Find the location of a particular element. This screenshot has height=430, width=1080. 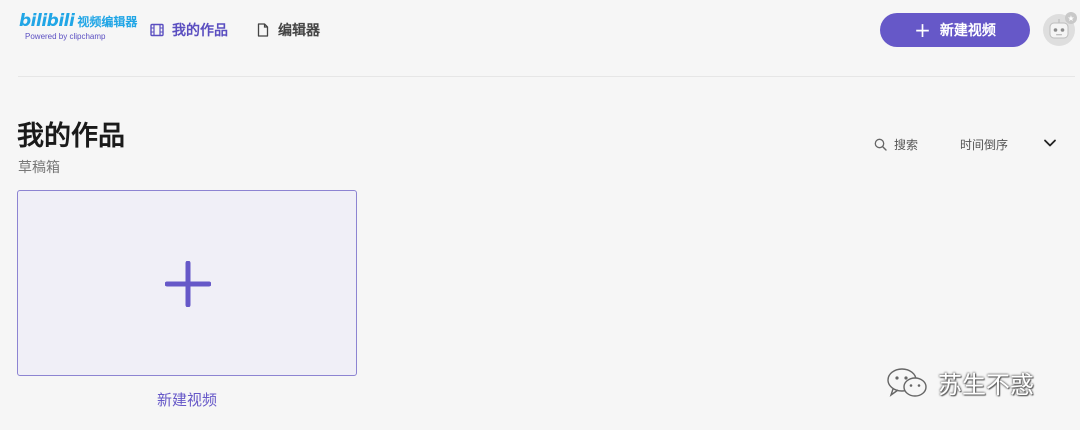

watermark: 苏生不惑 is located at coordinates (960, 382).